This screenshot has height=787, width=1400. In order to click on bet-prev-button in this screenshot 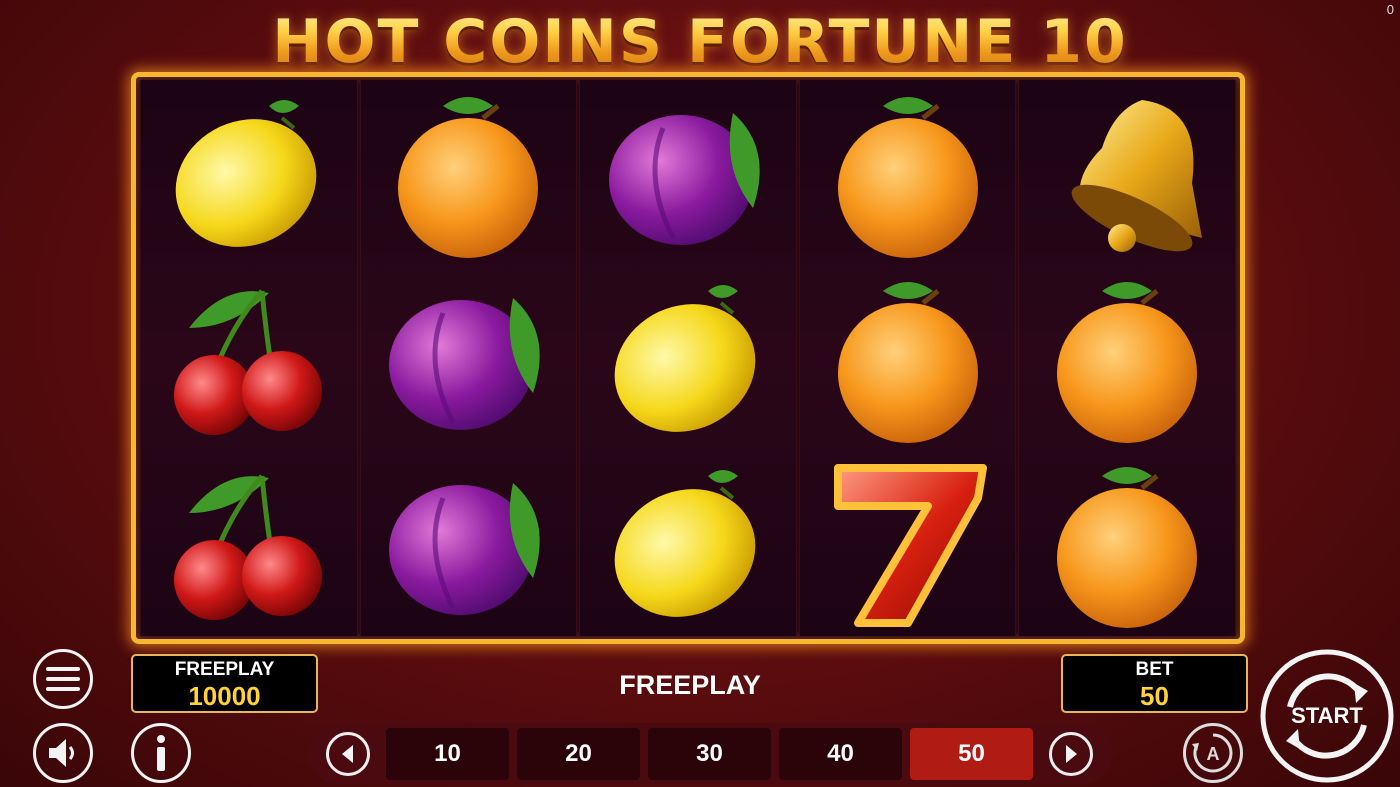, I will do `click(348, 753)`.